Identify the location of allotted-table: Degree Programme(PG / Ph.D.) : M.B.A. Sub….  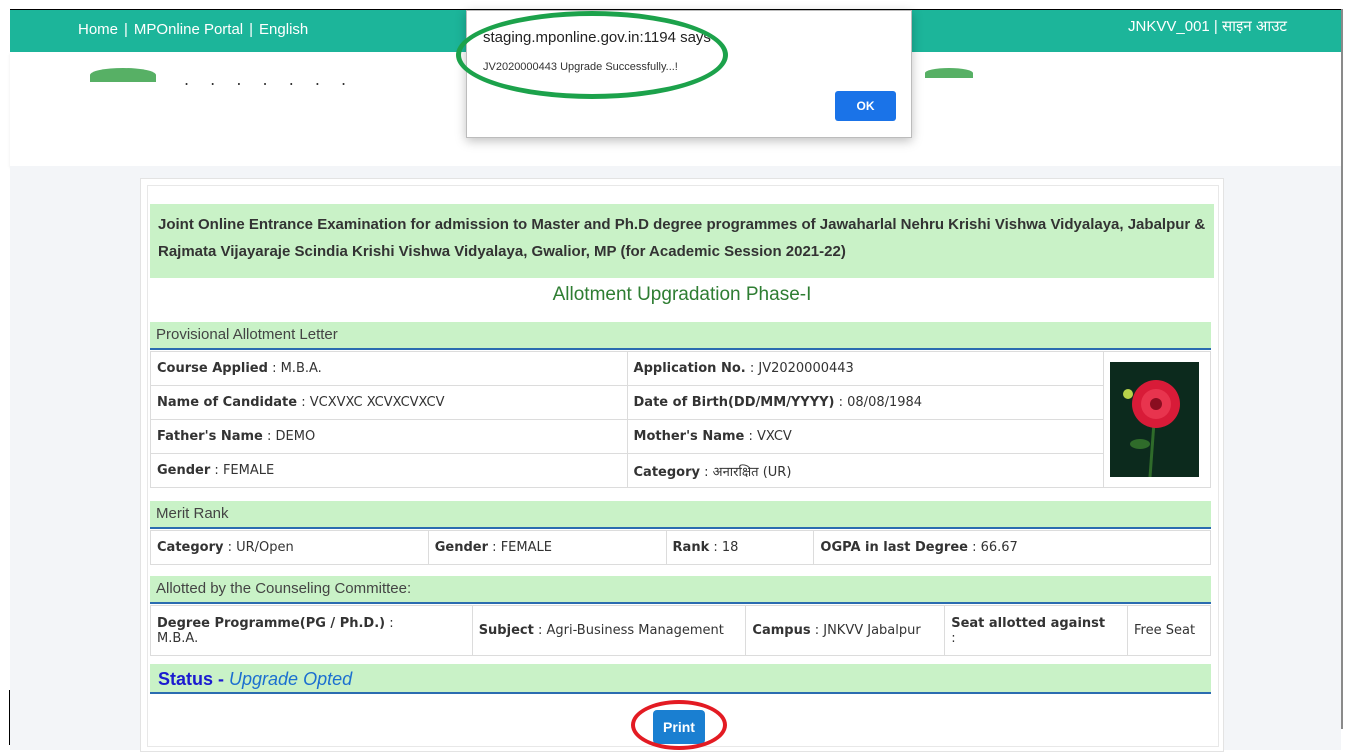
(680, 630).